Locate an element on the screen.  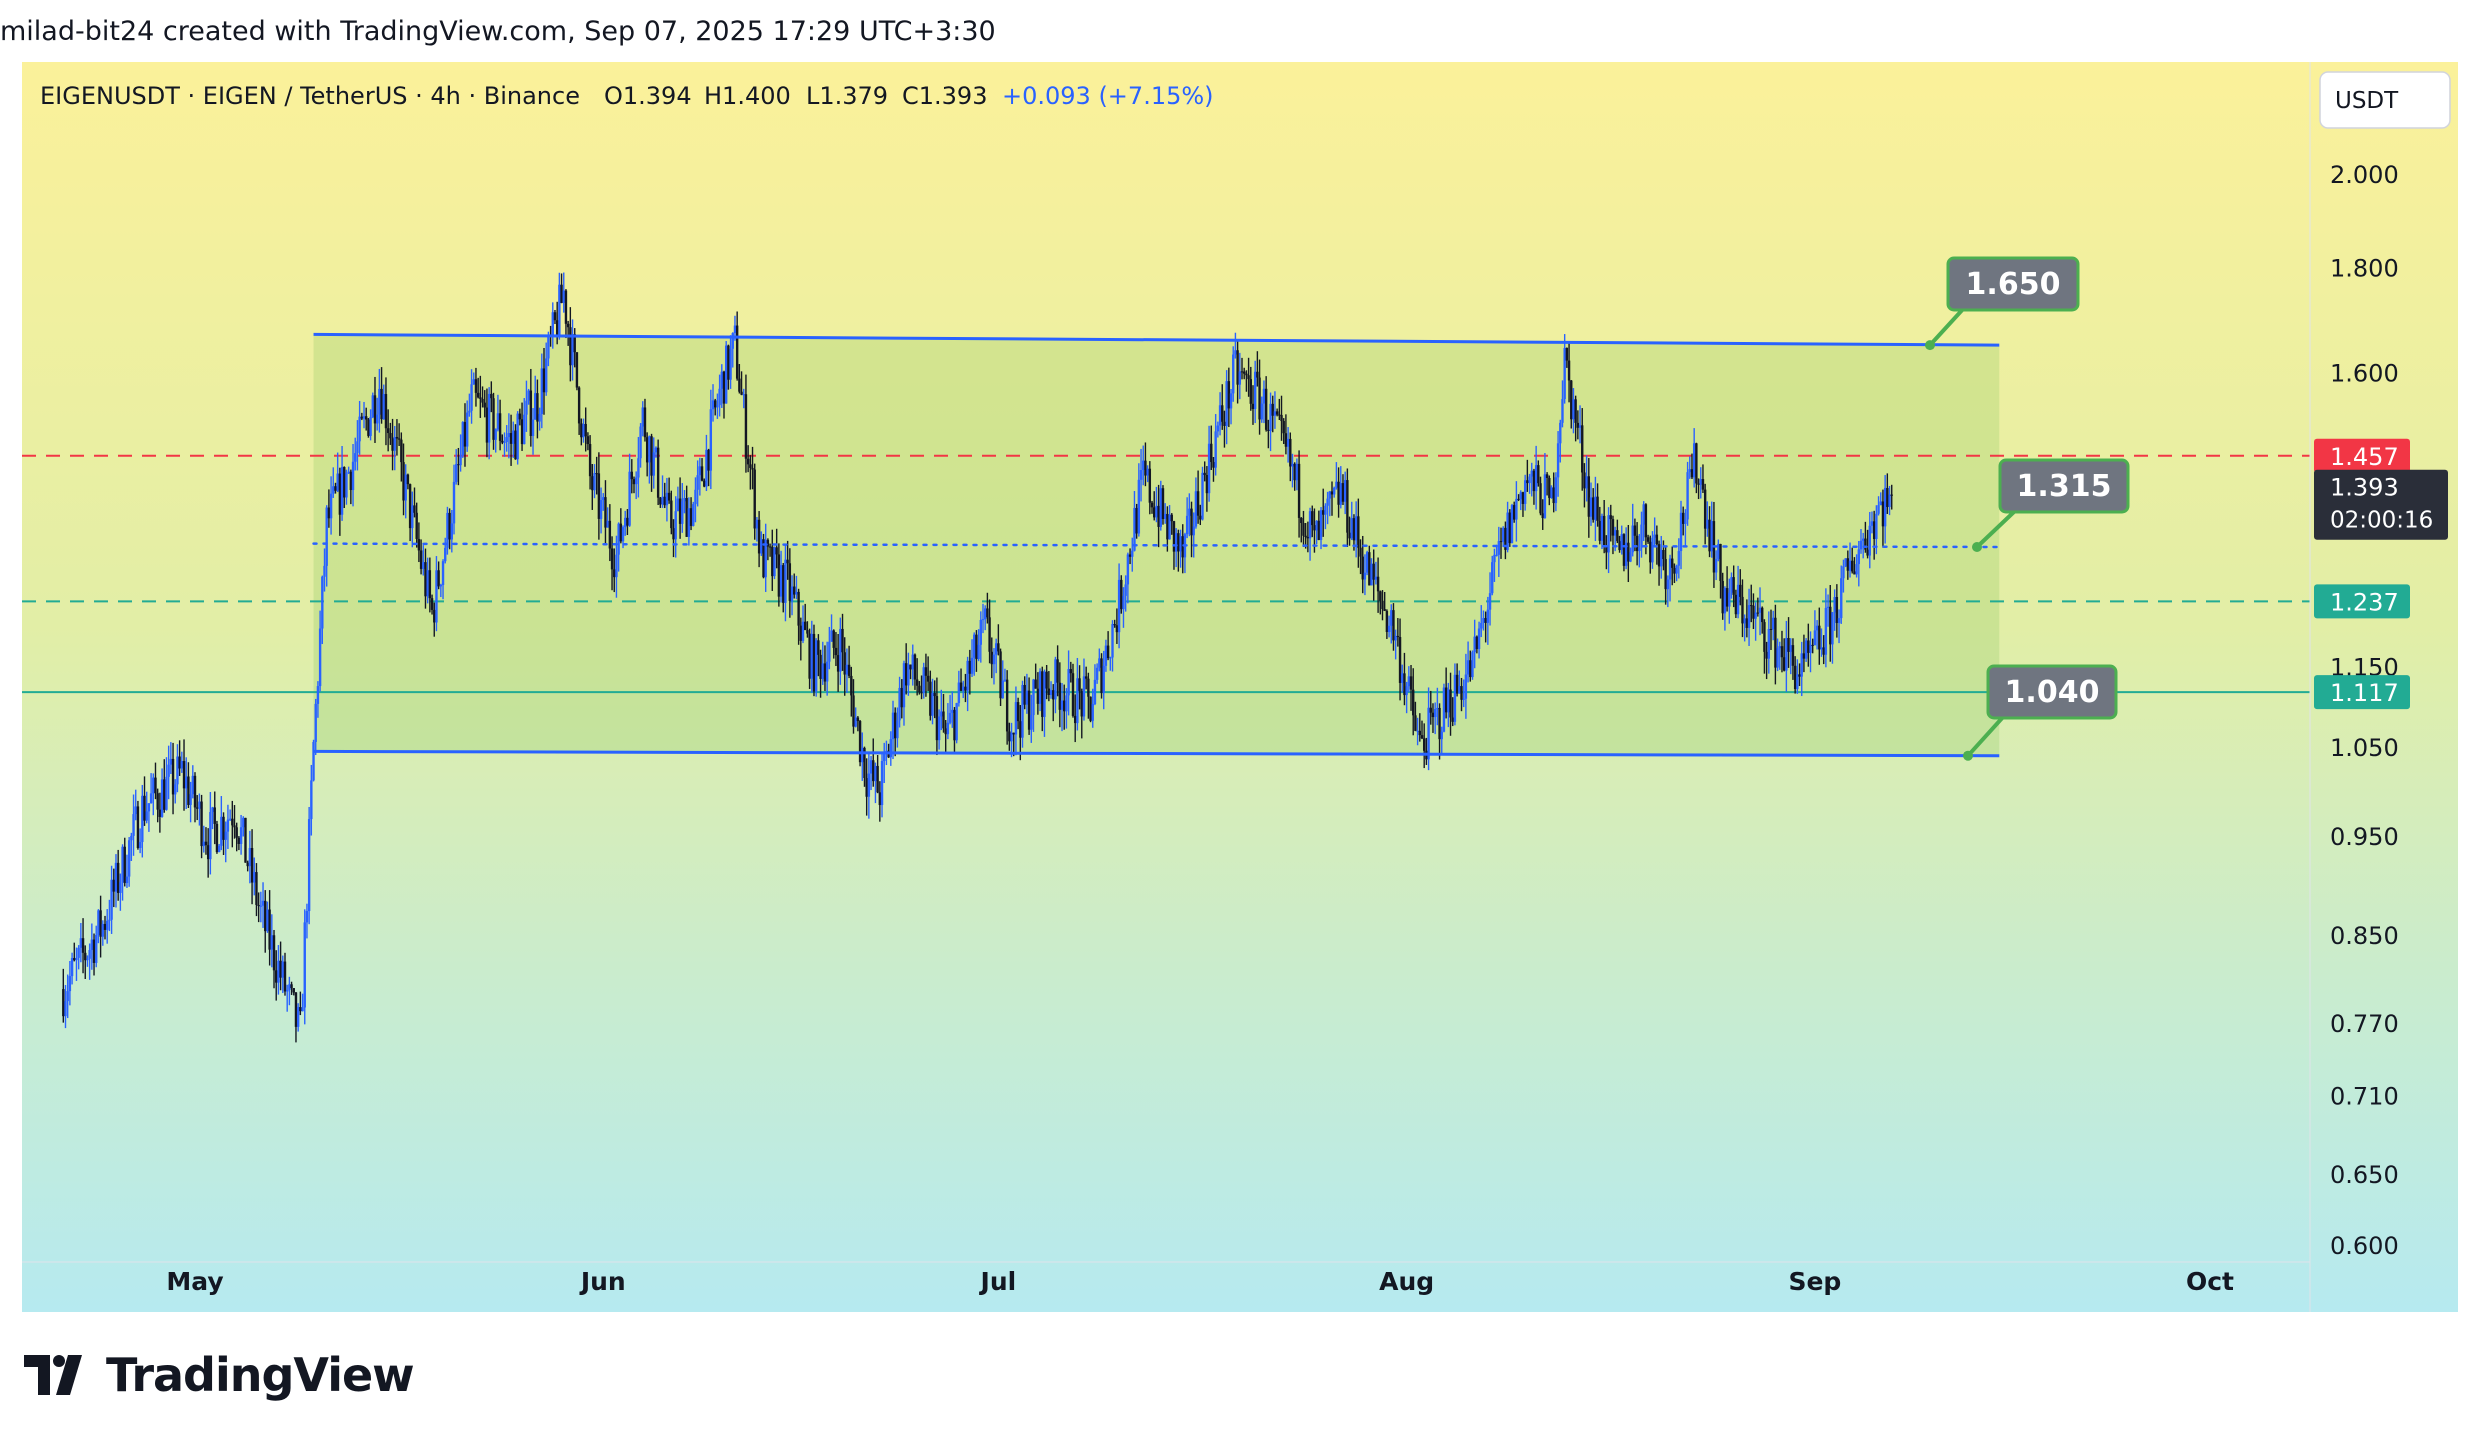
price-tag-1.237: 1.237 is located at coordinates (2362, 601).